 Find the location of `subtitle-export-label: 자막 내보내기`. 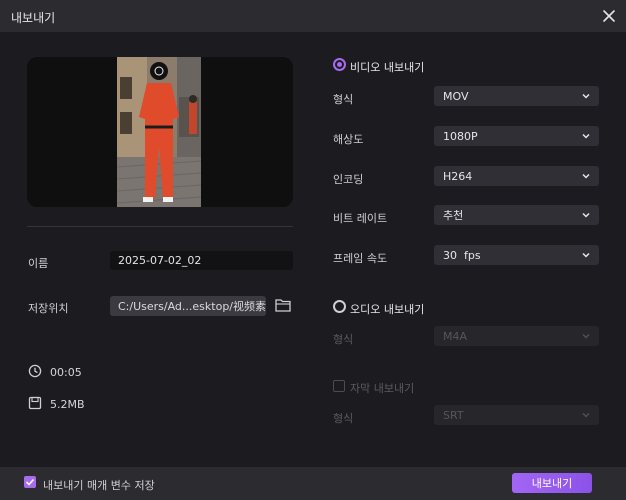

subtitle-export-label: 자막 내보내기 is located at coordinates (382, 388).